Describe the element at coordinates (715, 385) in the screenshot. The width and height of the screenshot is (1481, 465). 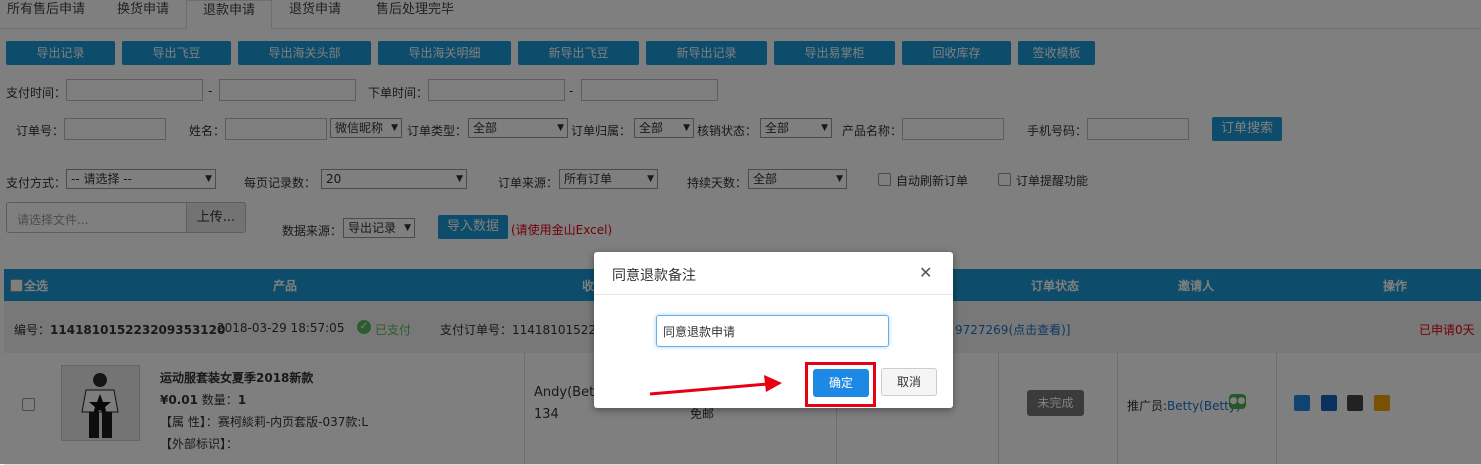
I see `annotation-arrow-icon` at that location.